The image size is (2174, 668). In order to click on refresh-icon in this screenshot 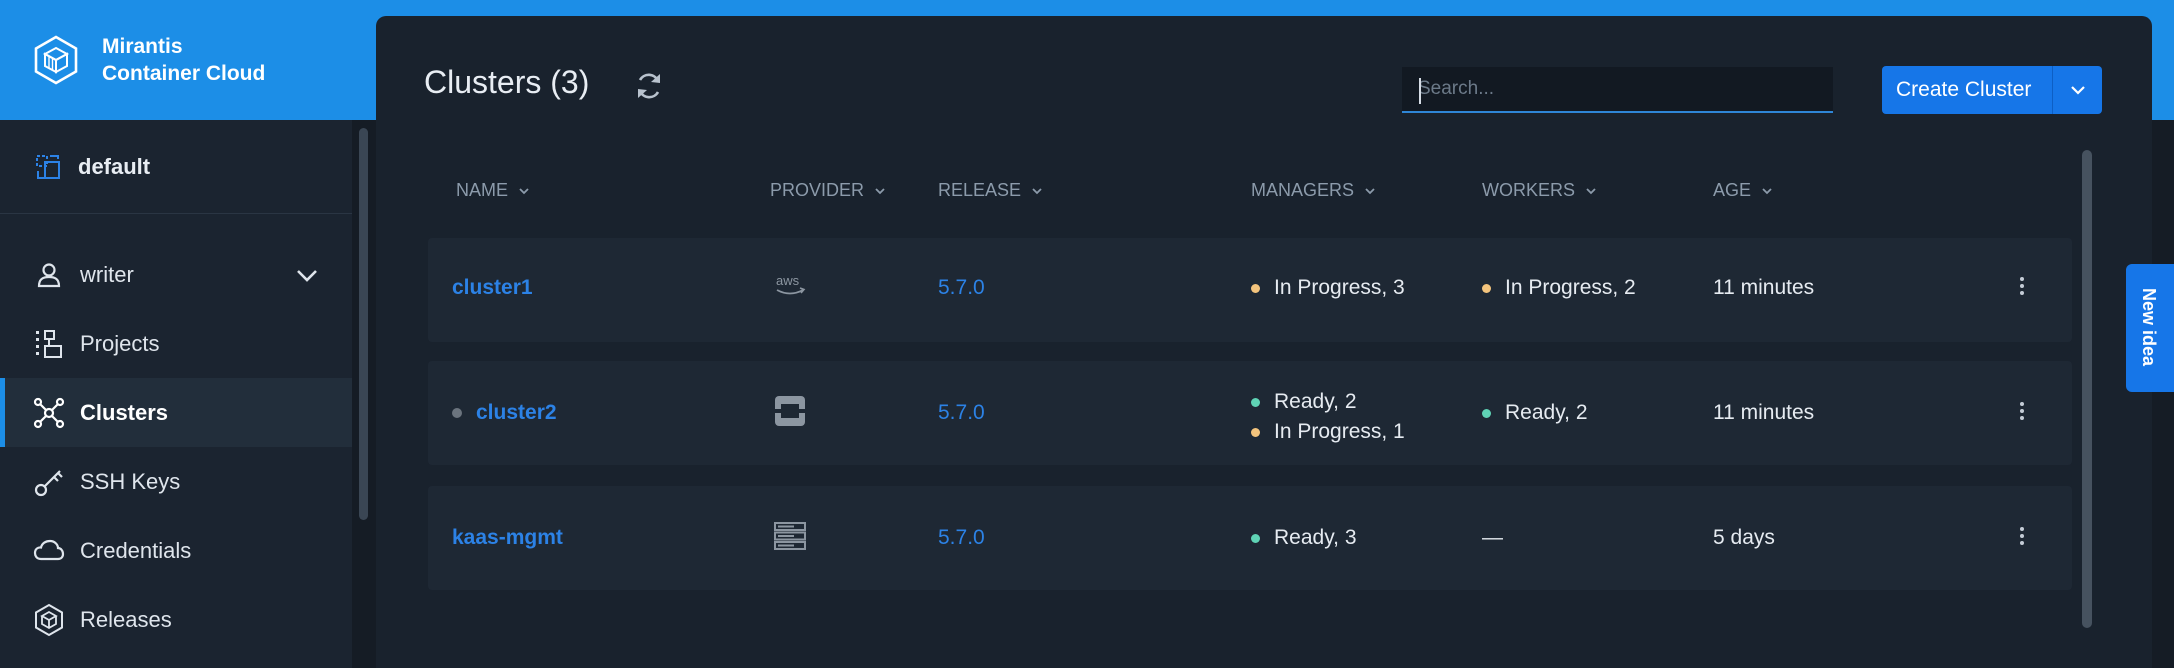, I will do `click(649, 86)`.